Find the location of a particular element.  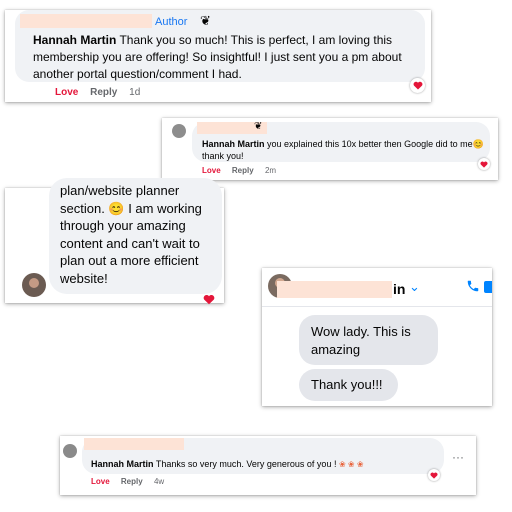

redacted-contact-name is located at coordinates (334, 289).